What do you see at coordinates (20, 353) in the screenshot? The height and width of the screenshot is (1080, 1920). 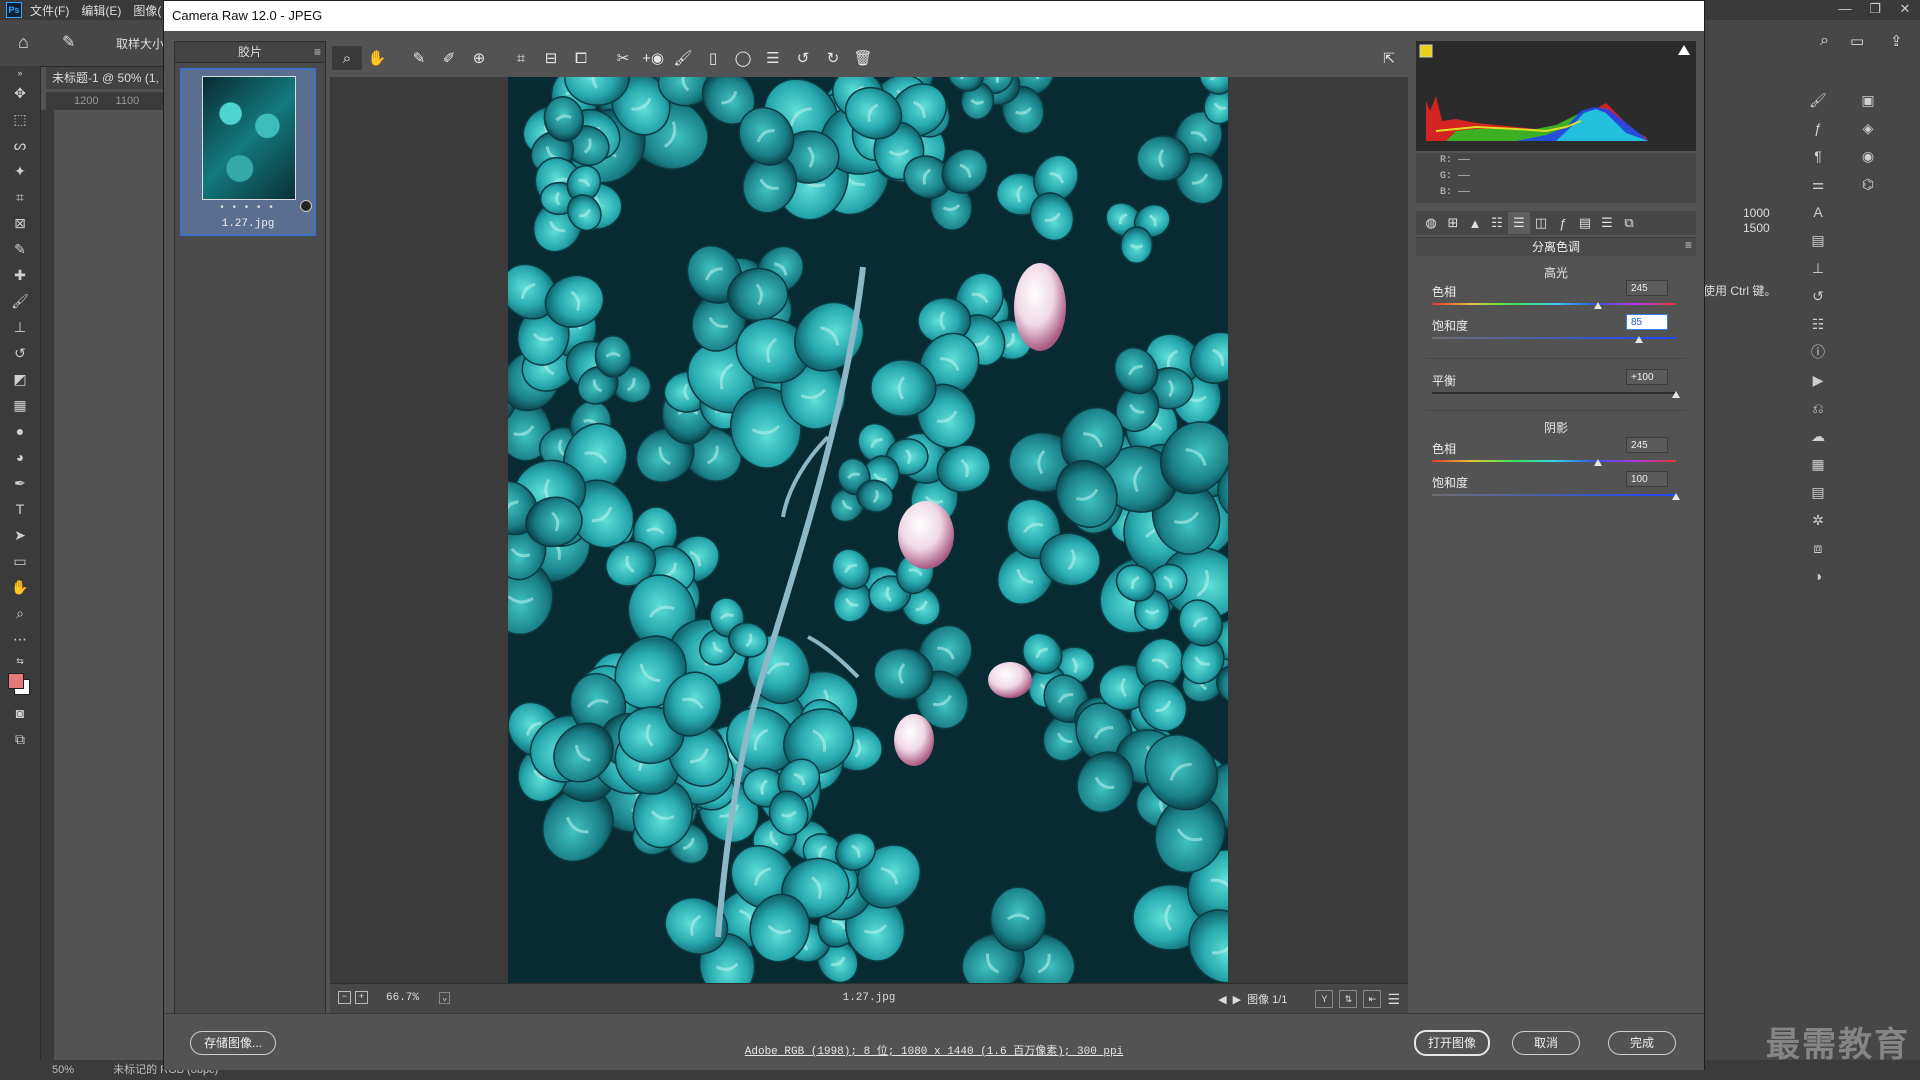 I see `history-brush-tool-icon: ↺` at bounding box center [20, 353].